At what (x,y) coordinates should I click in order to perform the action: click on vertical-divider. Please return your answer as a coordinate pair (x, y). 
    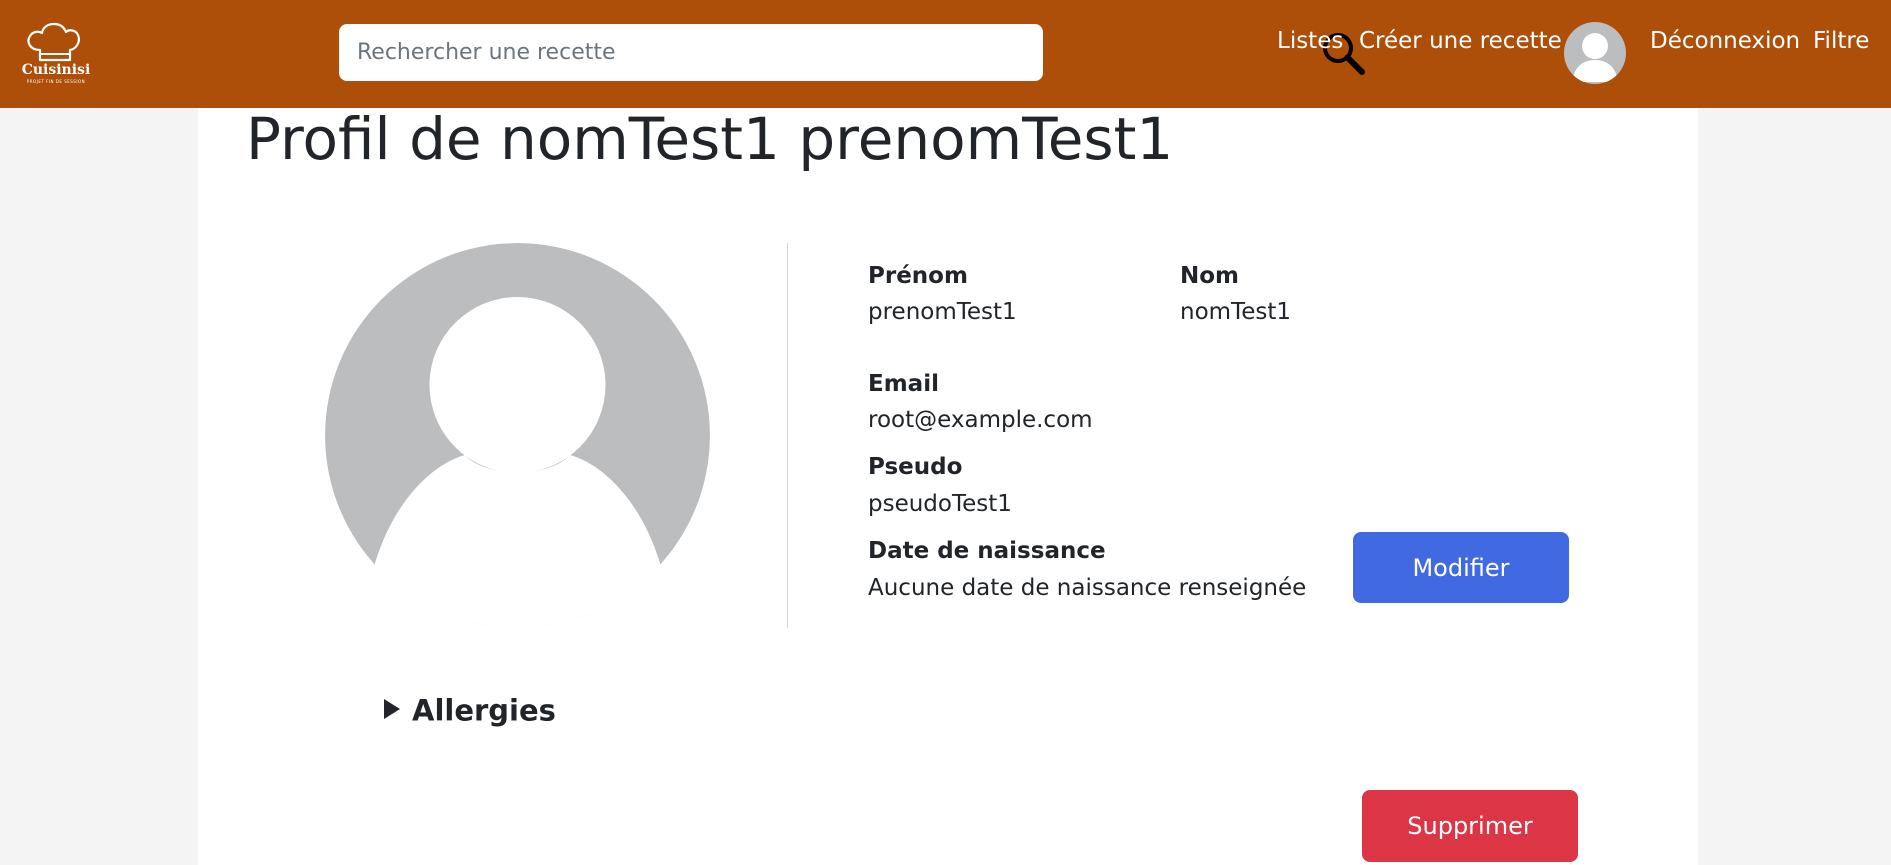
    Looking at the image, I should click on (787, 435).